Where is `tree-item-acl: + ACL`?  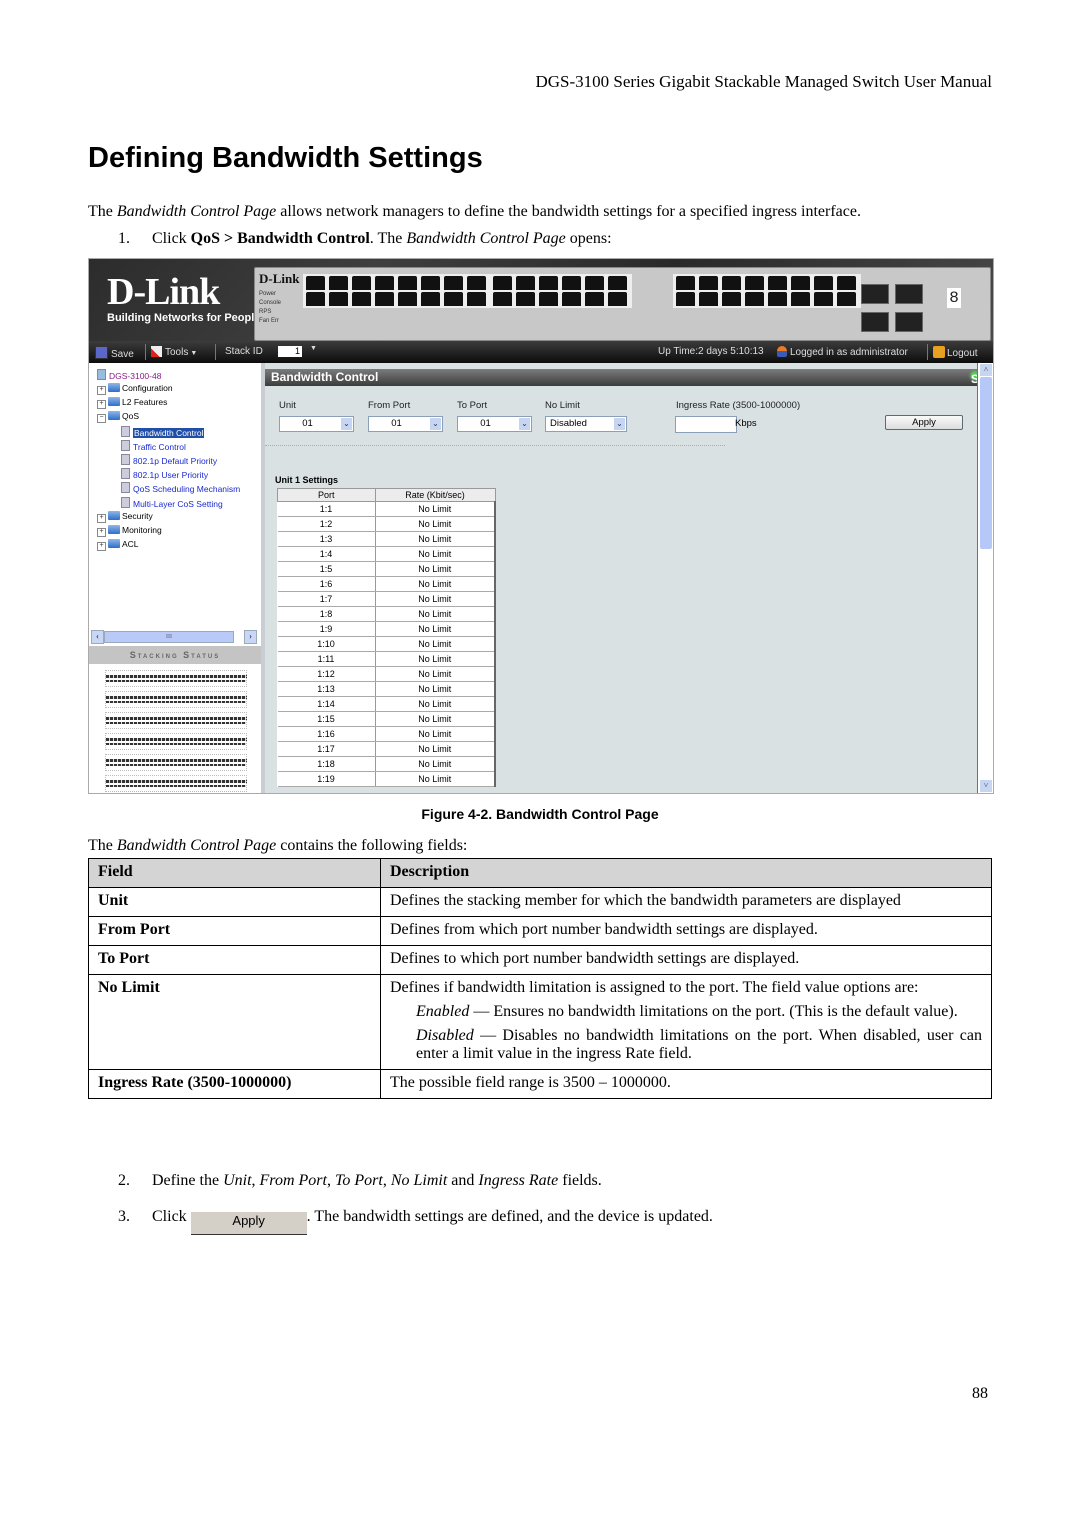 tree-item-acl: + ACL is located at coordinates (118, 545).